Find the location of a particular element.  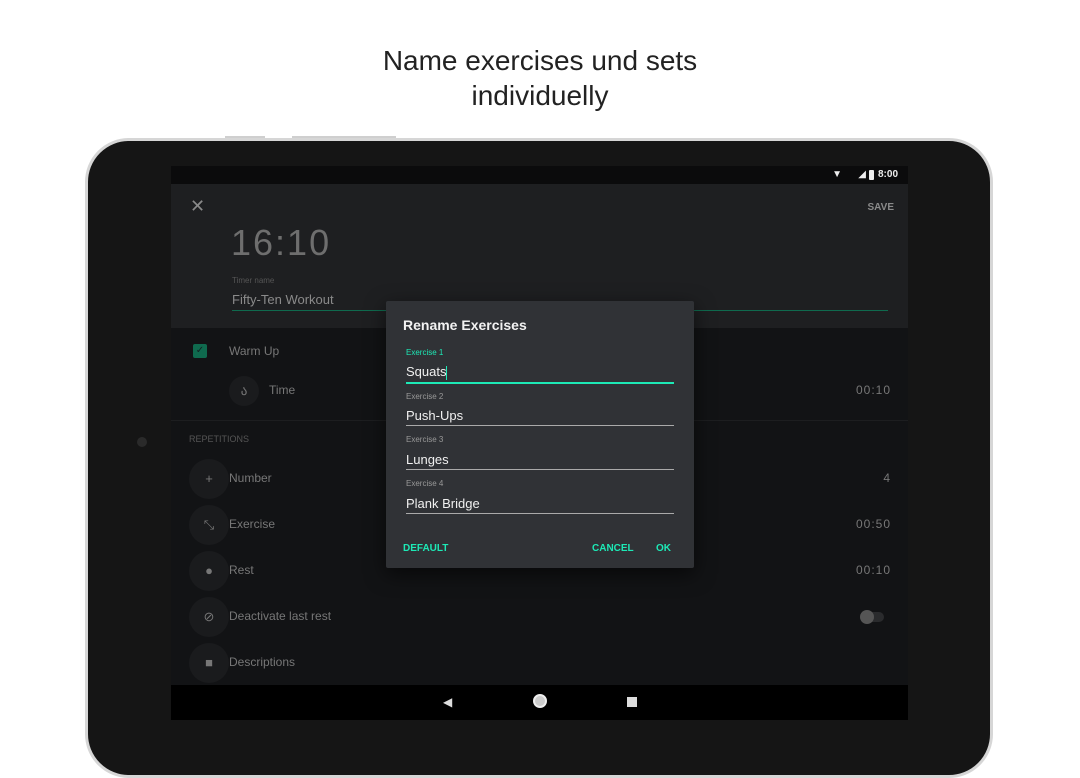

descriptions-row: ■ Descriptions is located at coordinates (539, 663).